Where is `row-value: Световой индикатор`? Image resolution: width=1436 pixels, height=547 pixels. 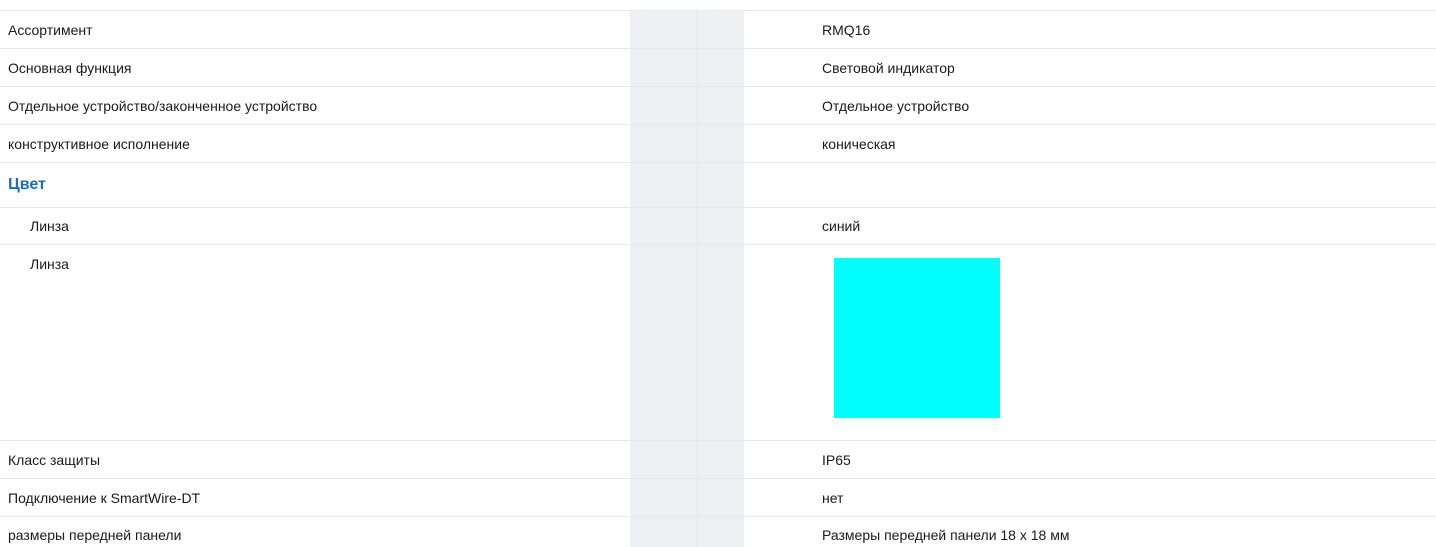
row-value: Световой индикатор is located at coordinates (888, 67).